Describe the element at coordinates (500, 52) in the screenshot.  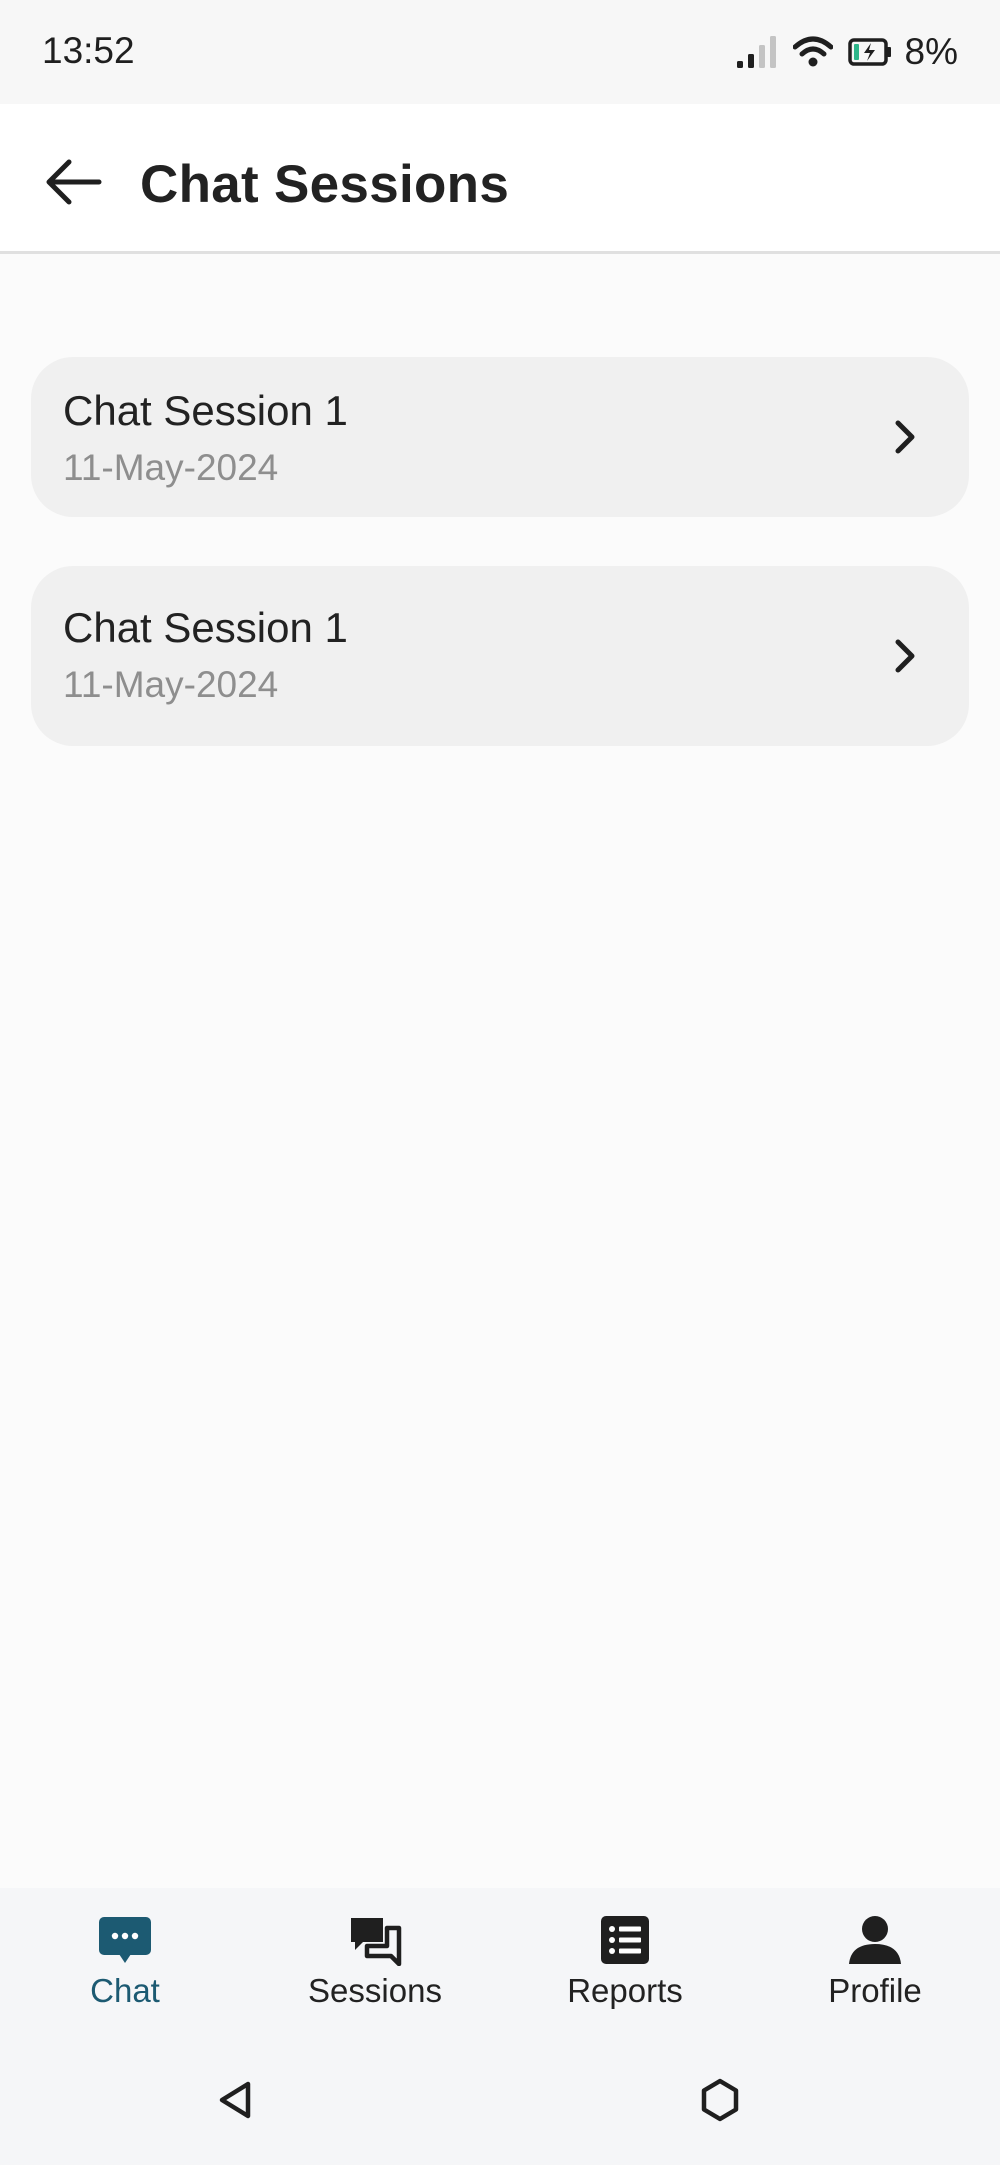
I see `status-bar: 13:52 8%` at that location.